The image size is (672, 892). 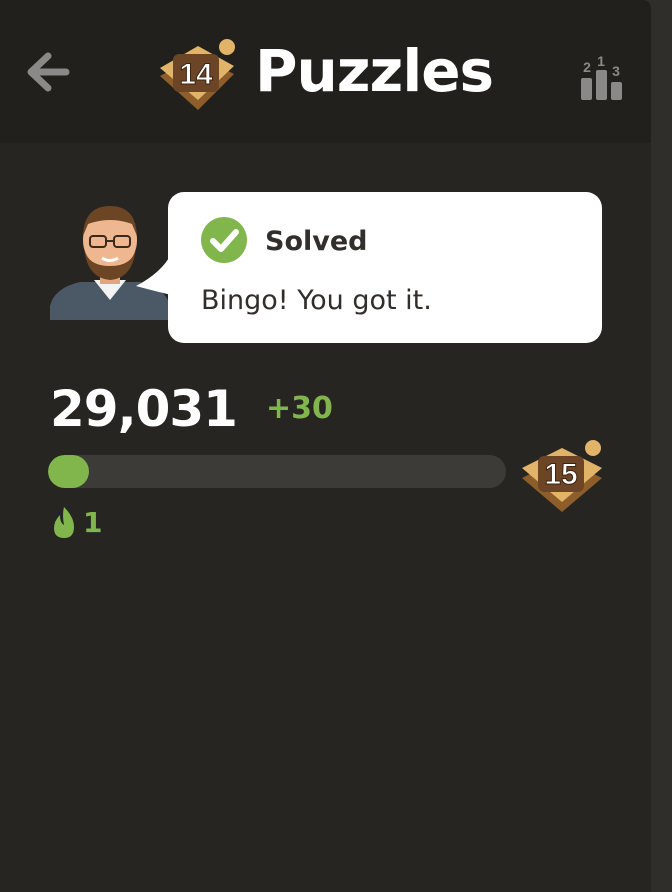 I want to click on leaderboard-button: 2 1 3, so click(x=602, y=77).